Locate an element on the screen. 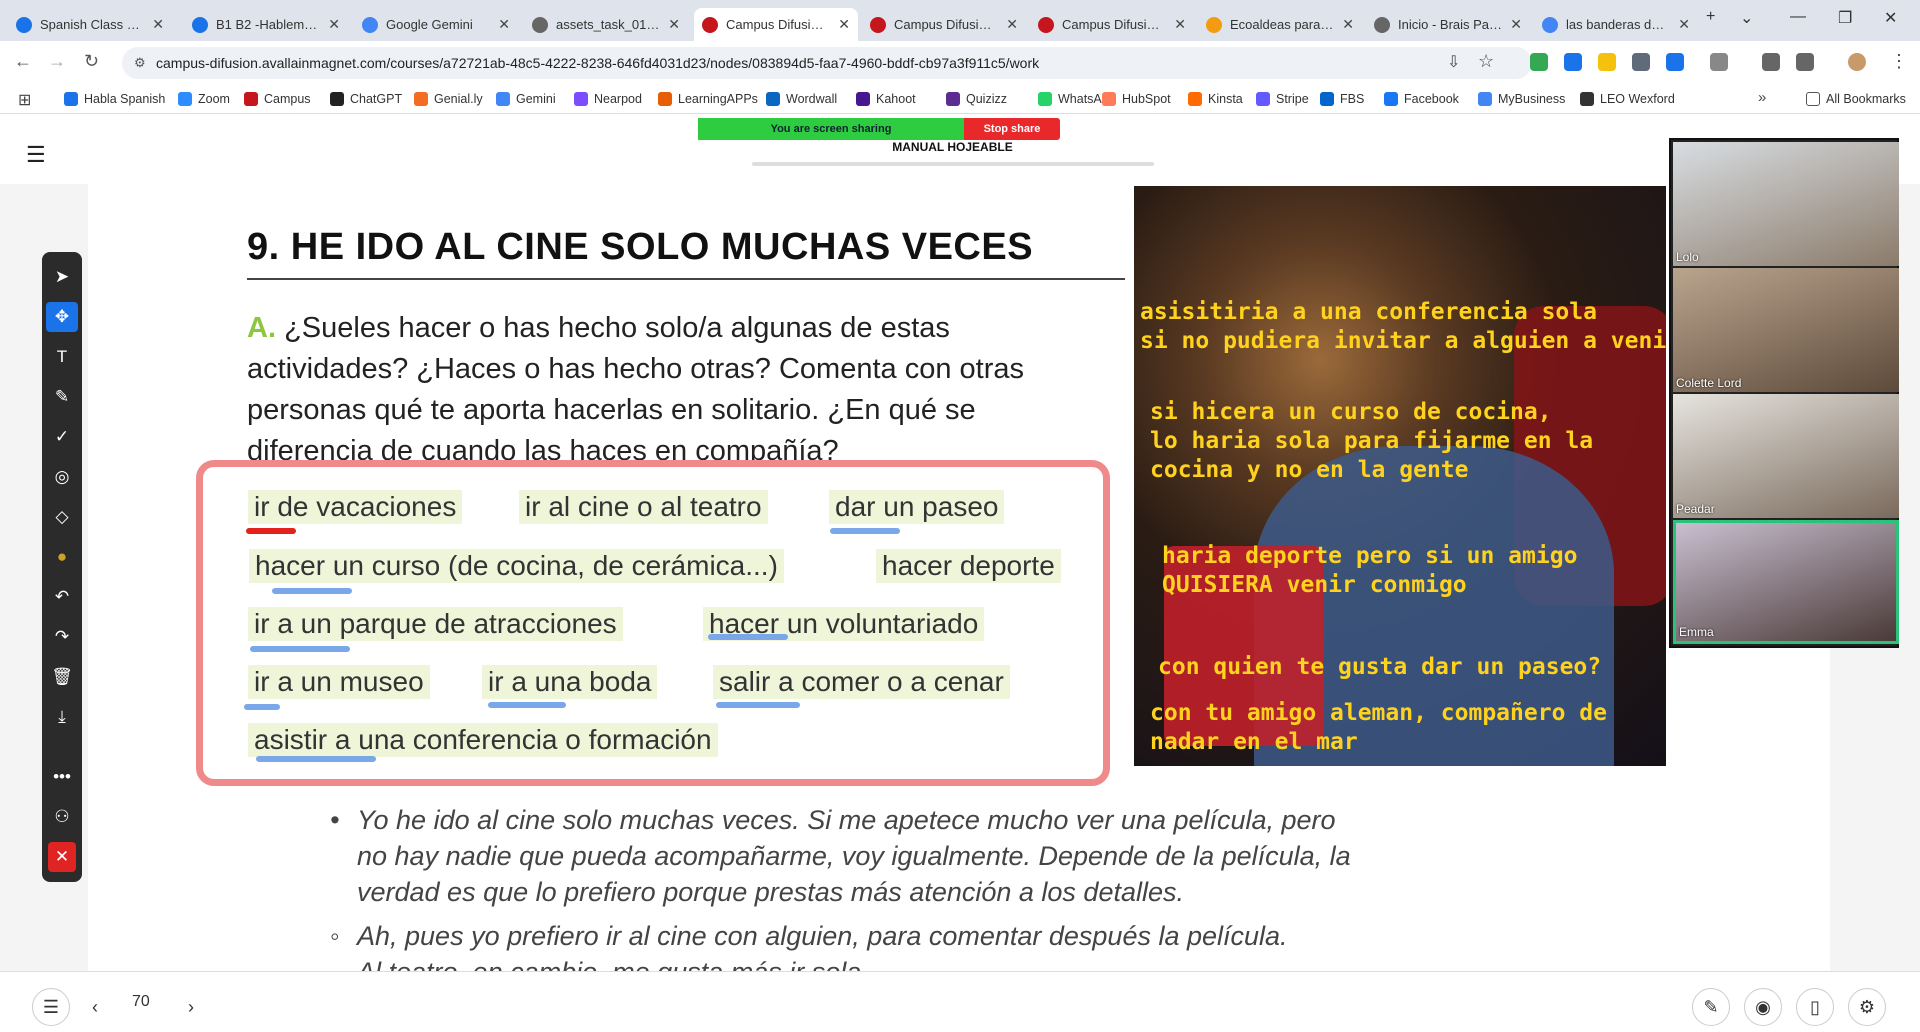 This screenshot has height=1032, width=1920. spotlight-tool-icon: ◎ is located at coordinates (62, 477).